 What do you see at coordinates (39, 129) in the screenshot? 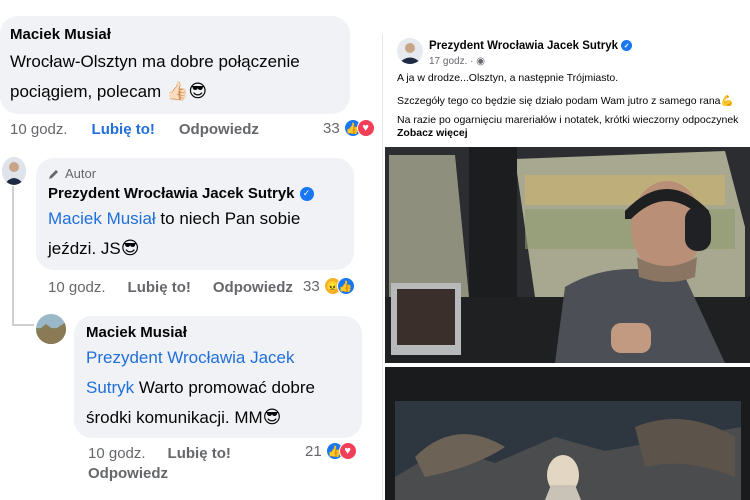
I see `comment-time: 10 godz.` at bounding box center [39, 129].